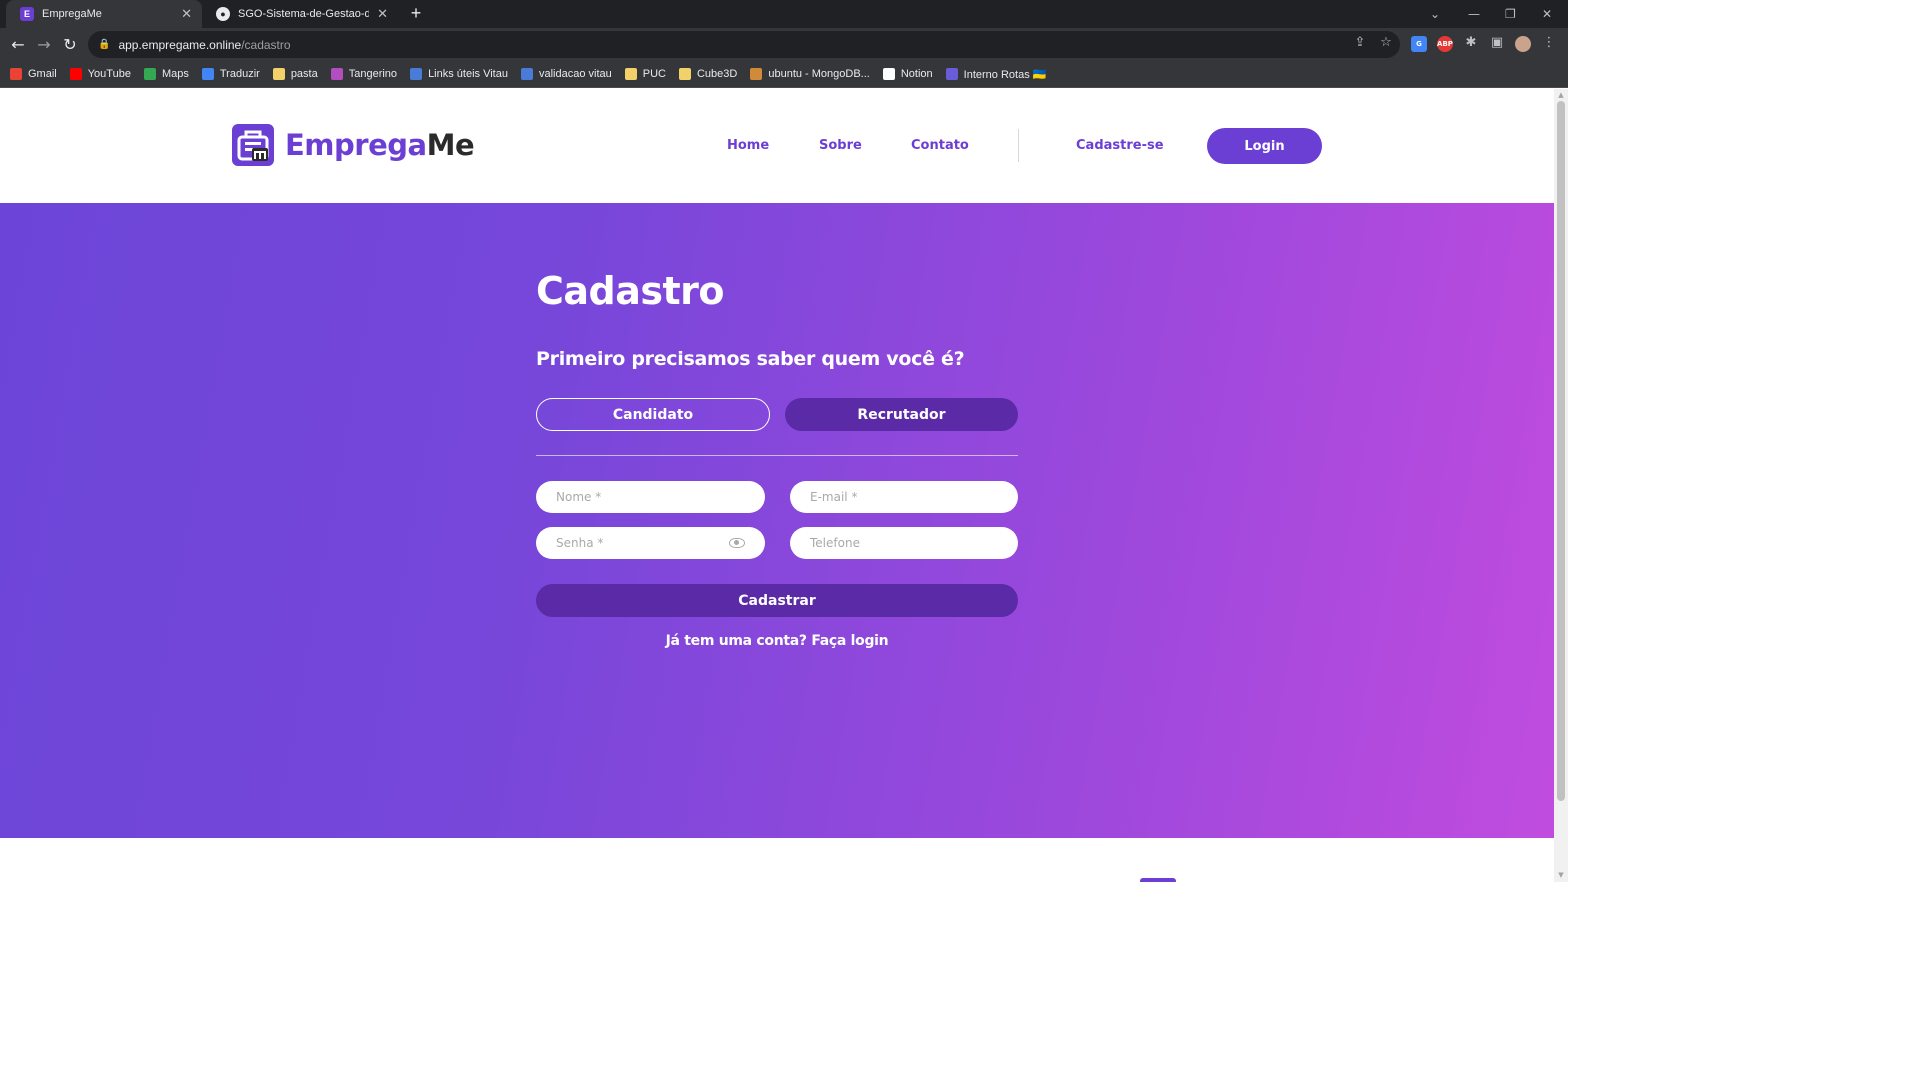 The height and width of the screenshot is (1080, 1920). Describe the element at coordinates (1561, 451) in the screenshot. I see `scrollbar-thumb` at that location.